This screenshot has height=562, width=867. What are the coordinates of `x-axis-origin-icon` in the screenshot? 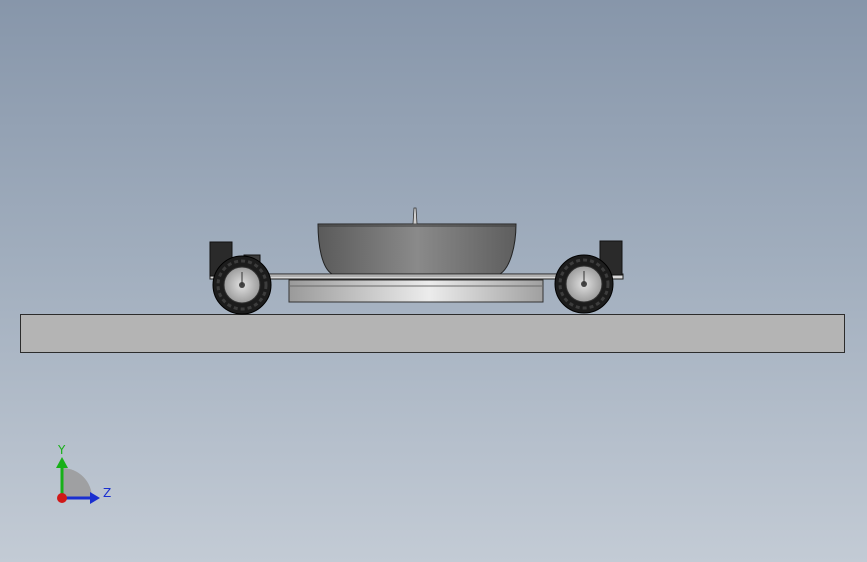 It's located at (62, 498).